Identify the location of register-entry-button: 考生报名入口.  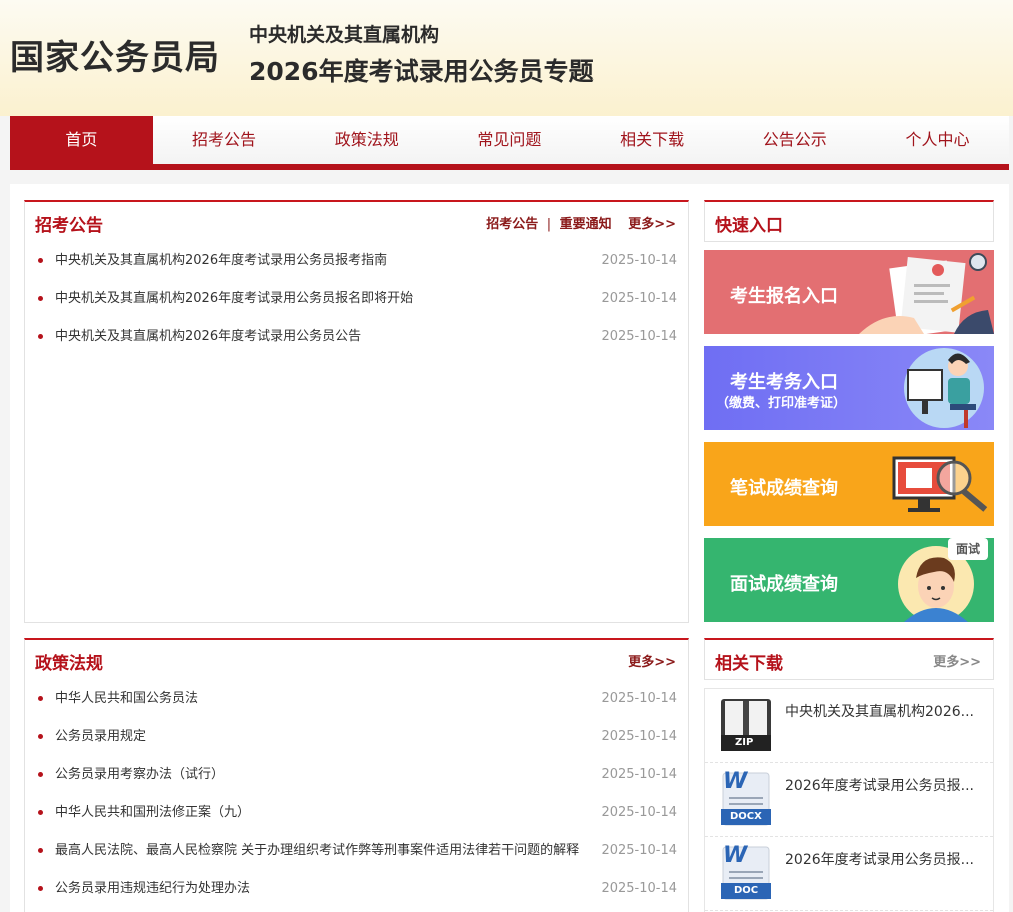
(849, 292).